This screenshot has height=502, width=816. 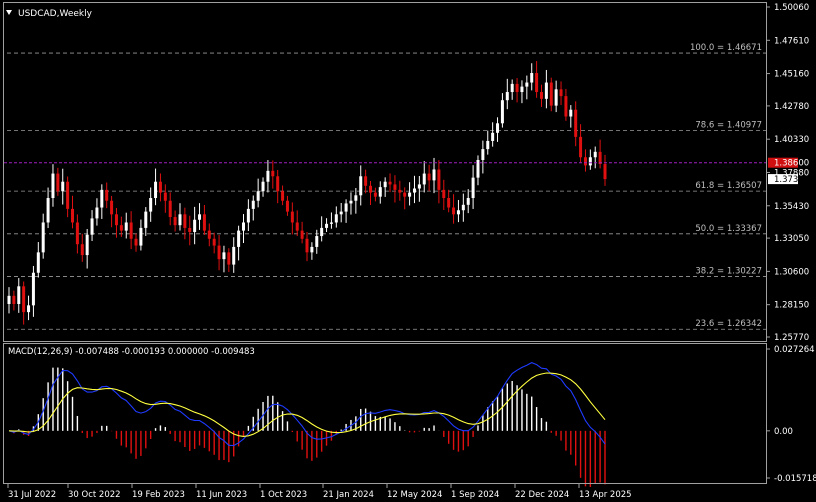 I want to click on macd-tick-label: 0.027264, so click(x=794, y=350).